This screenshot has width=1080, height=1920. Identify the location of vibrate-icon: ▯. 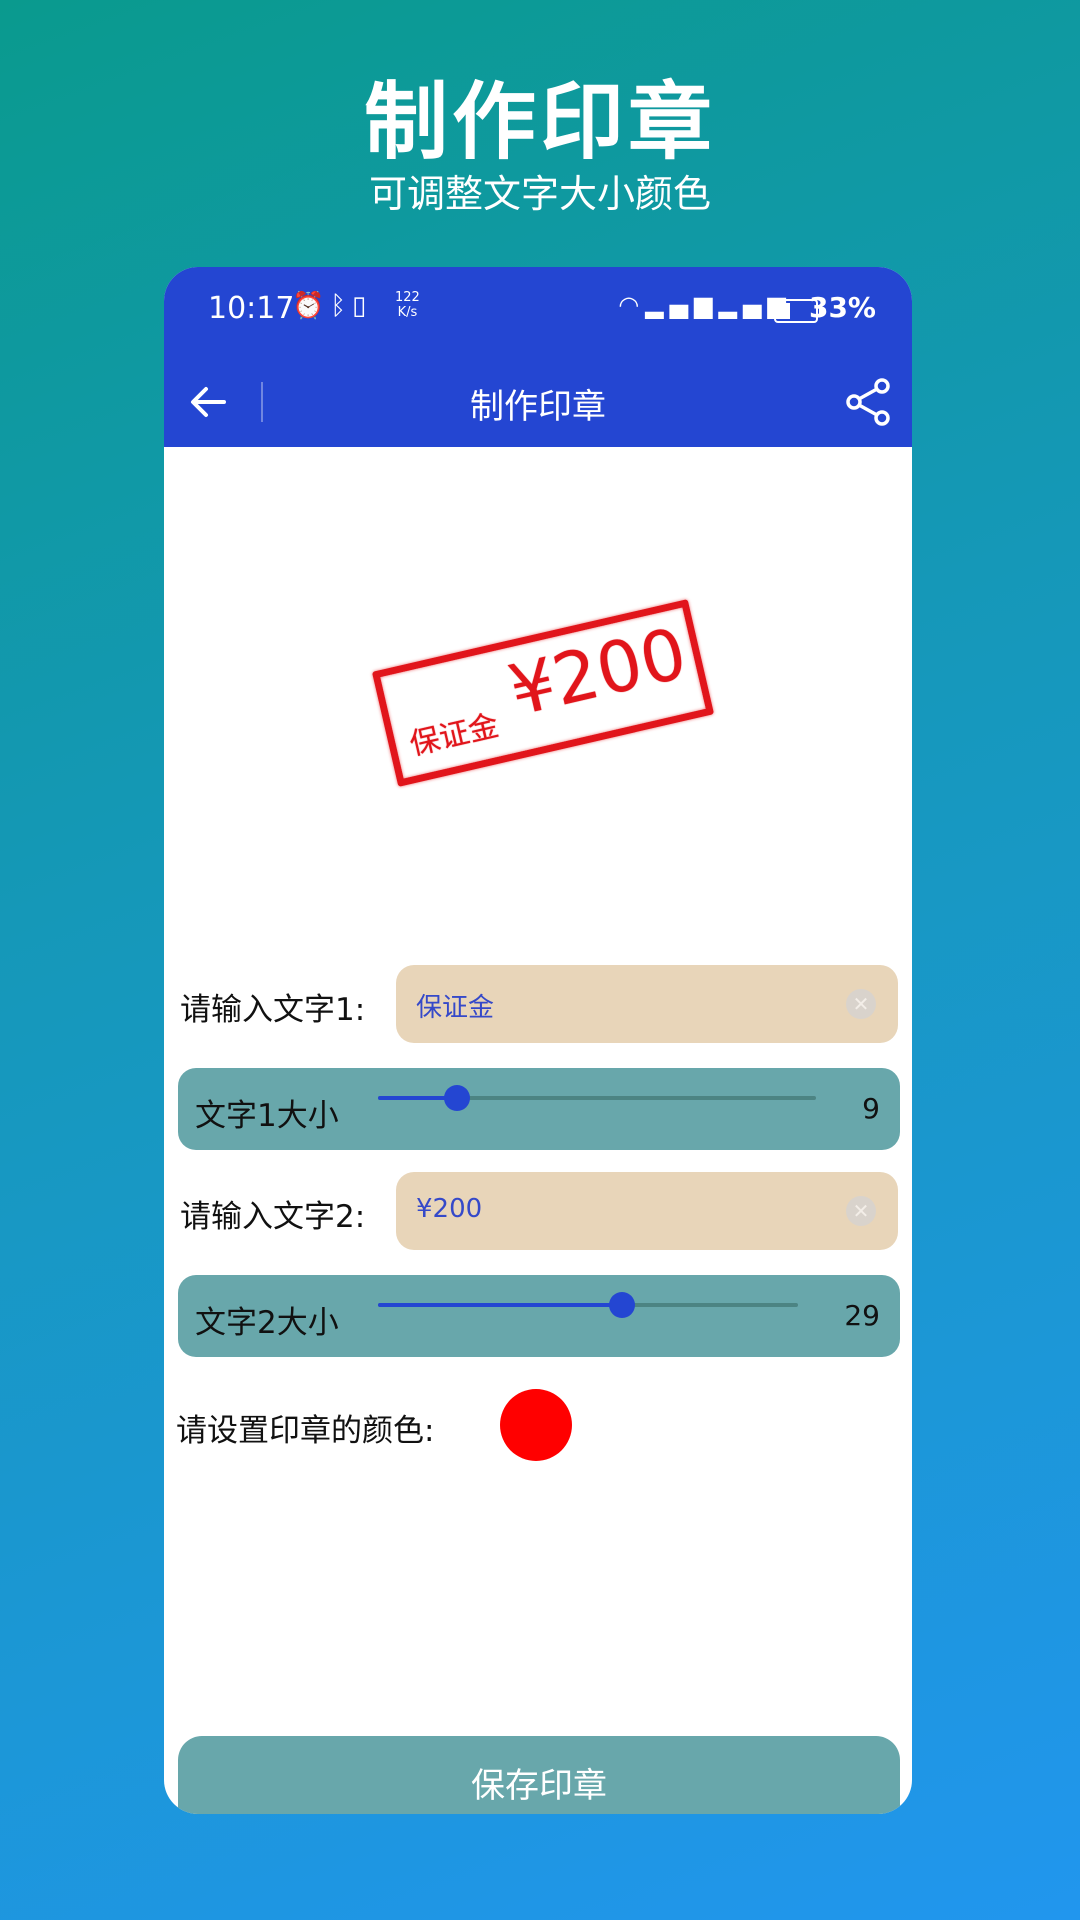
(362, 306).